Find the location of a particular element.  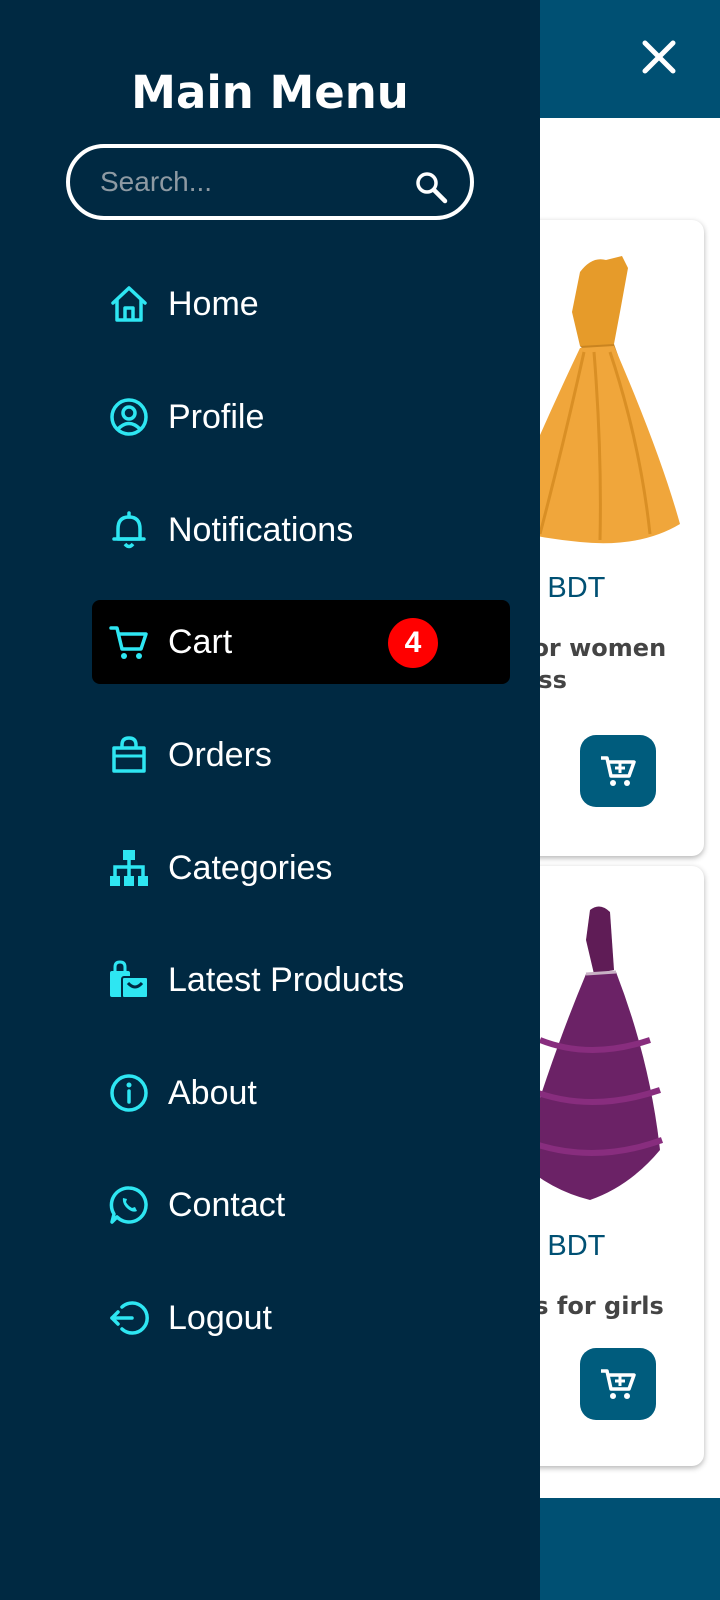

menu-item-cart: Cart 4 is located at coordinates (301, 642).